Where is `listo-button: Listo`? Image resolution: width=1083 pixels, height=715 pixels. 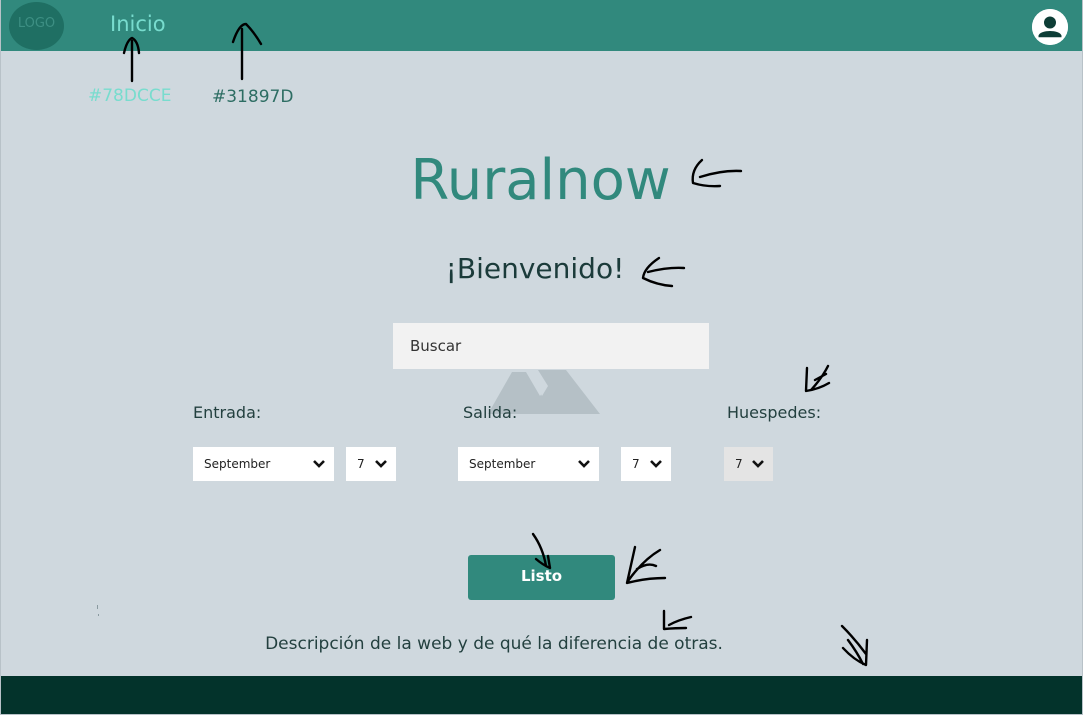 listo-button: Listo is located at coordinates (541, 577).